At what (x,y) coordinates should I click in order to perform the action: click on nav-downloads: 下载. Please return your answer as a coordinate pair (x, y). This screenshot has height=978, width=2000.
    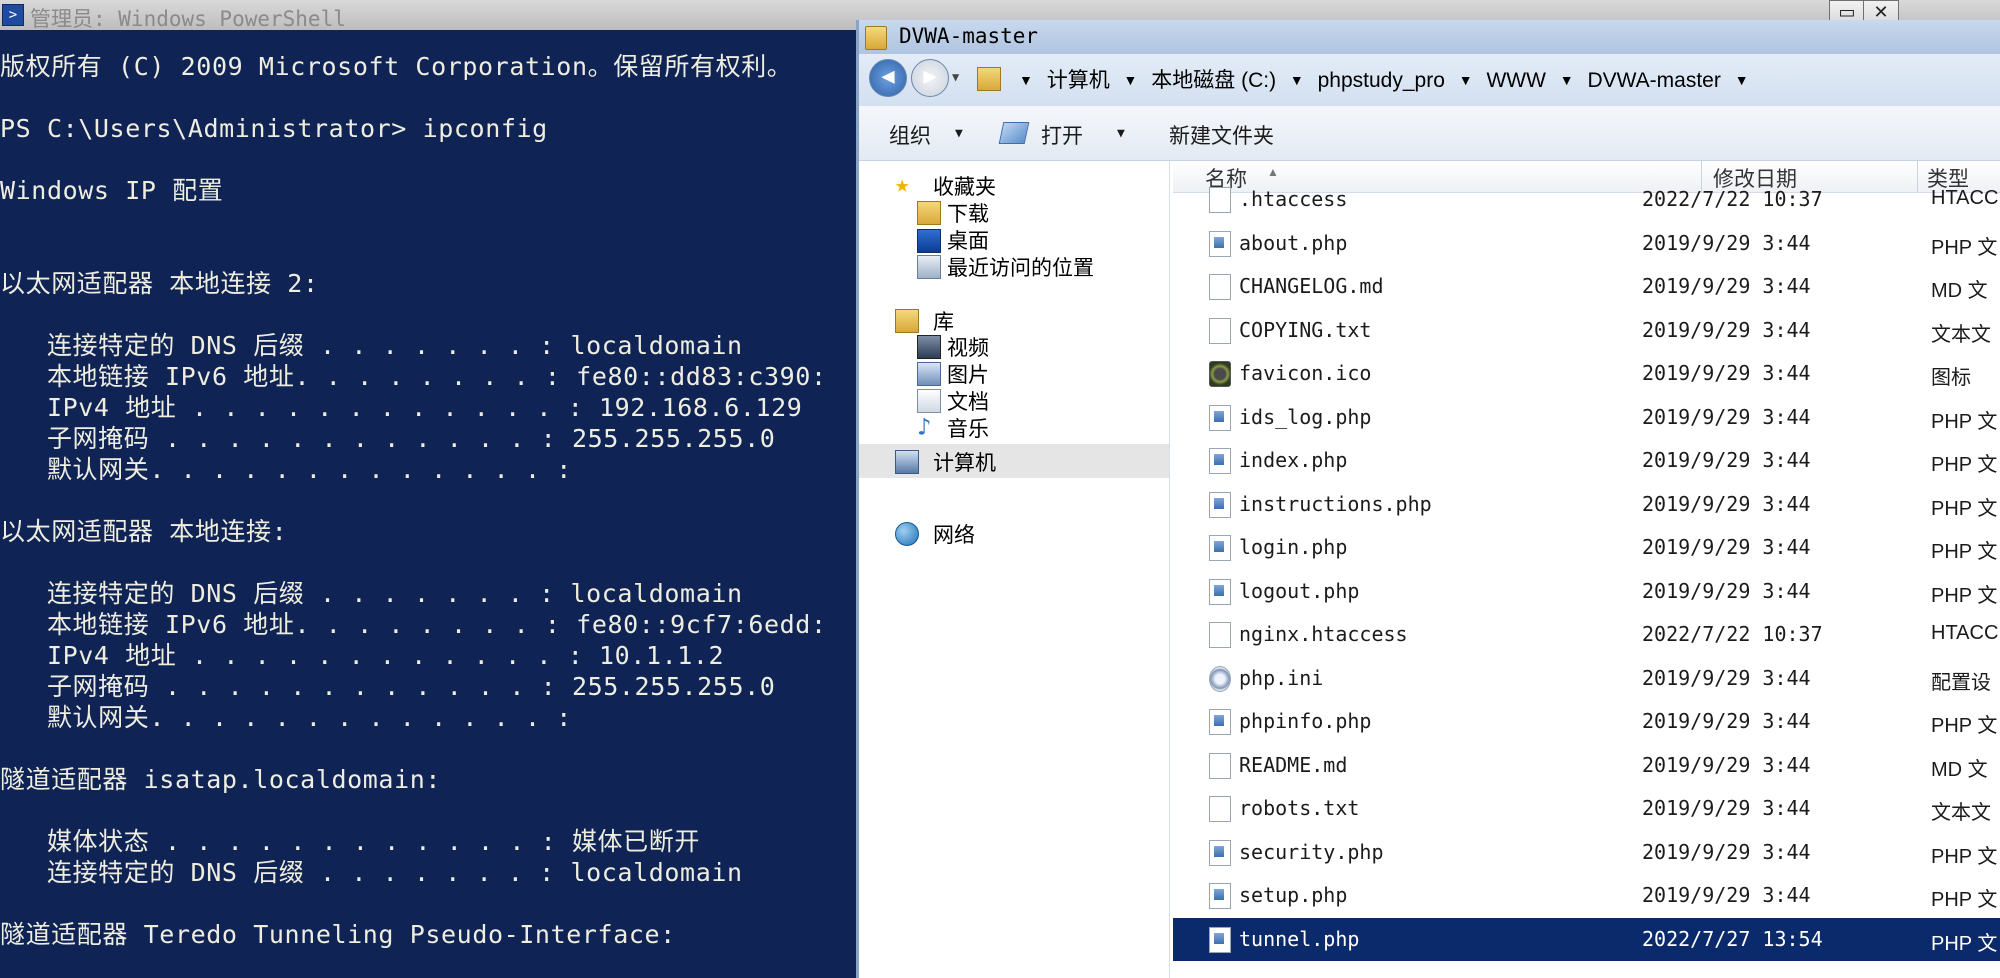
    Looking at the image, I should click on (968, 213).